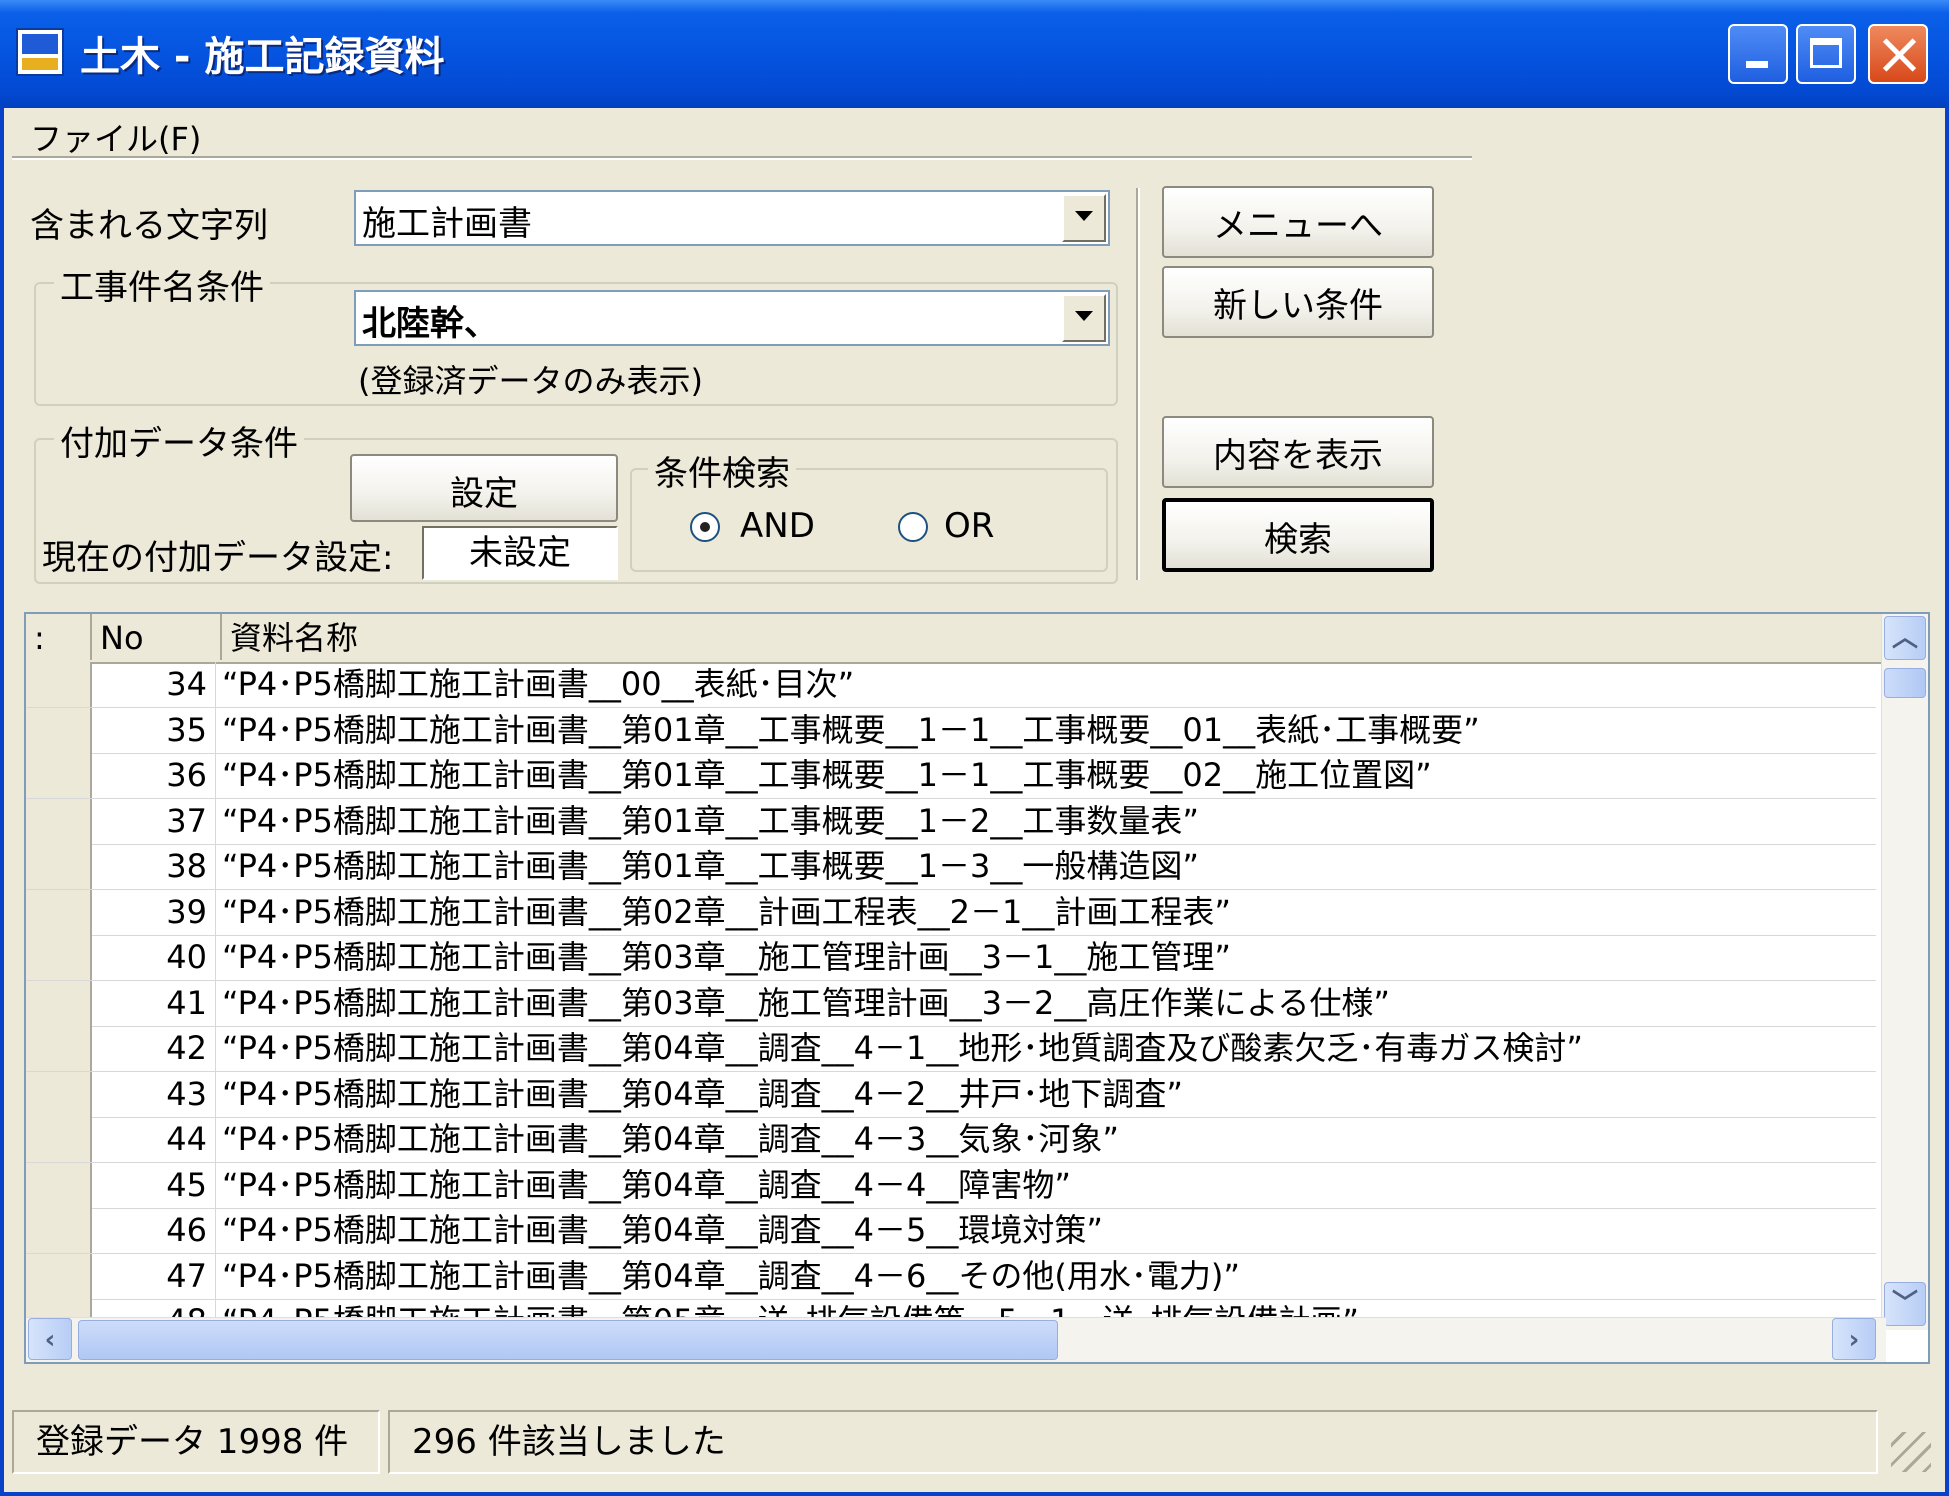  Describe the element at coordinates (154, 1094) in the screenshot. I see `row-no: 43` at that location.